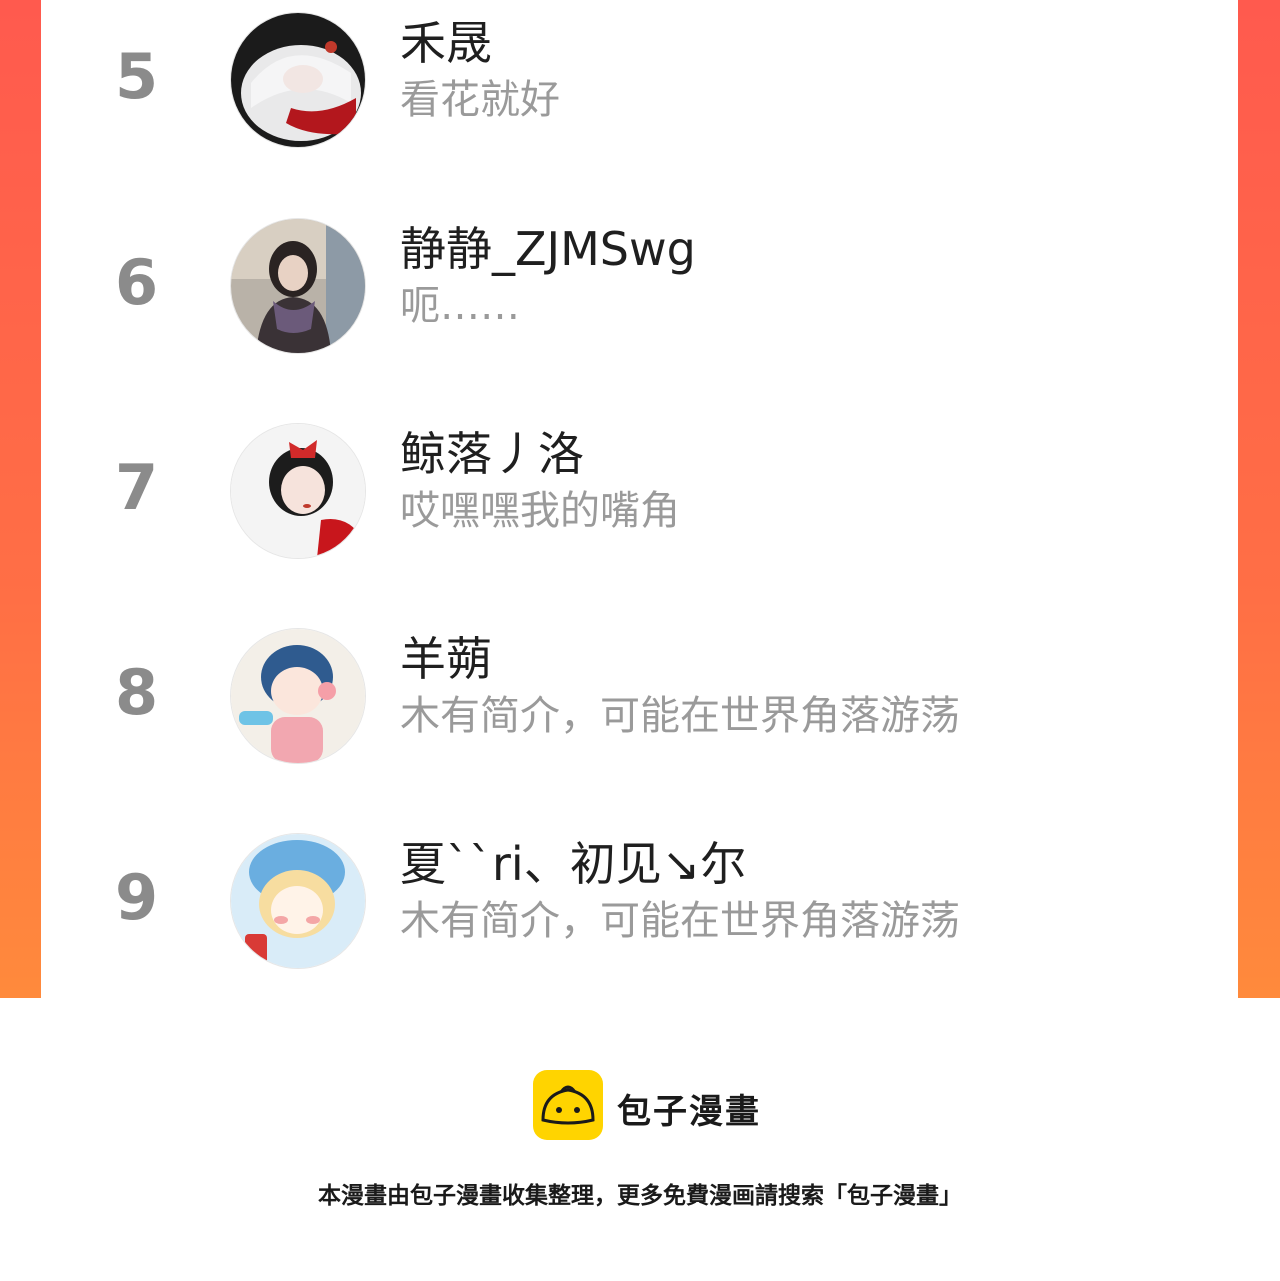 The width and height of the screenshot is (1280, 1281). Describe the element at coordinates (639, 82) in the screenshot. I see `ranking-row: 5 禾晟 看花就好` at that location.